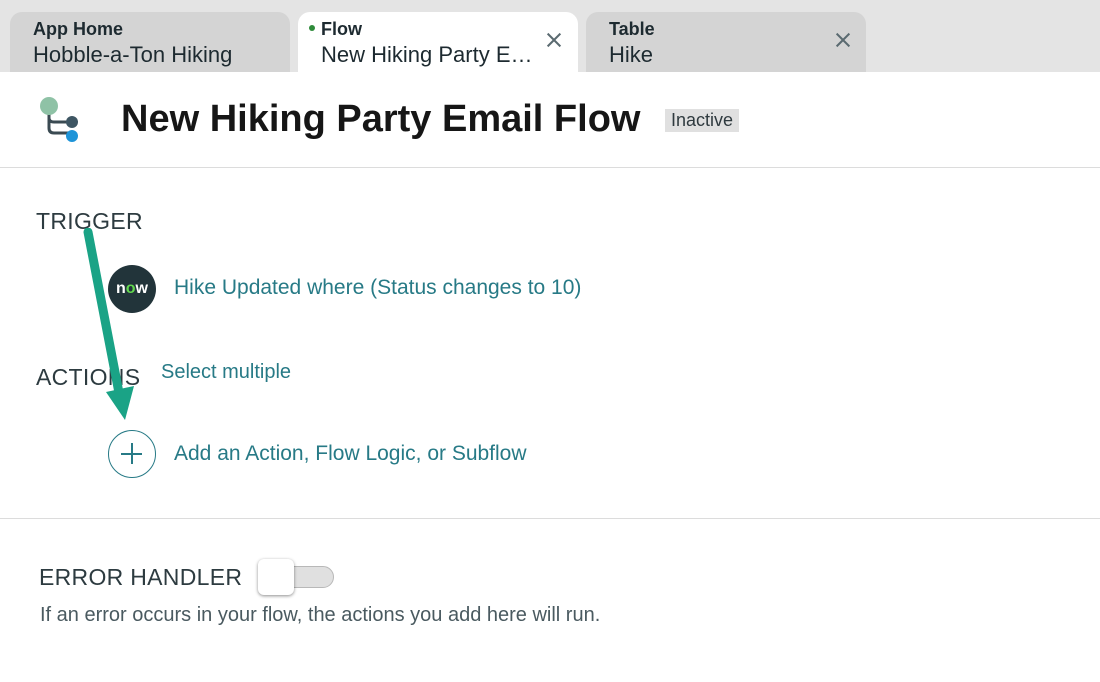 The height and width of the screenshot is (682, 1100). What do you see at coordinates (132, 454) in the screenshot?
I see `add-action-icon` at bounding box center [132, 454].